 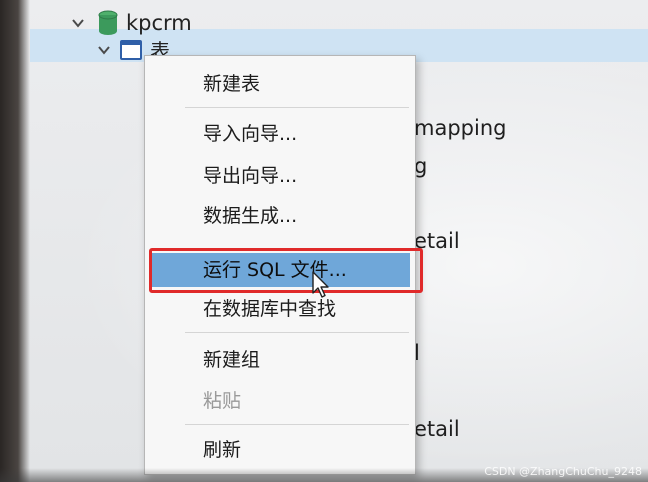 I want to click on tree-item-partial: g, so click(x=420, y=166).